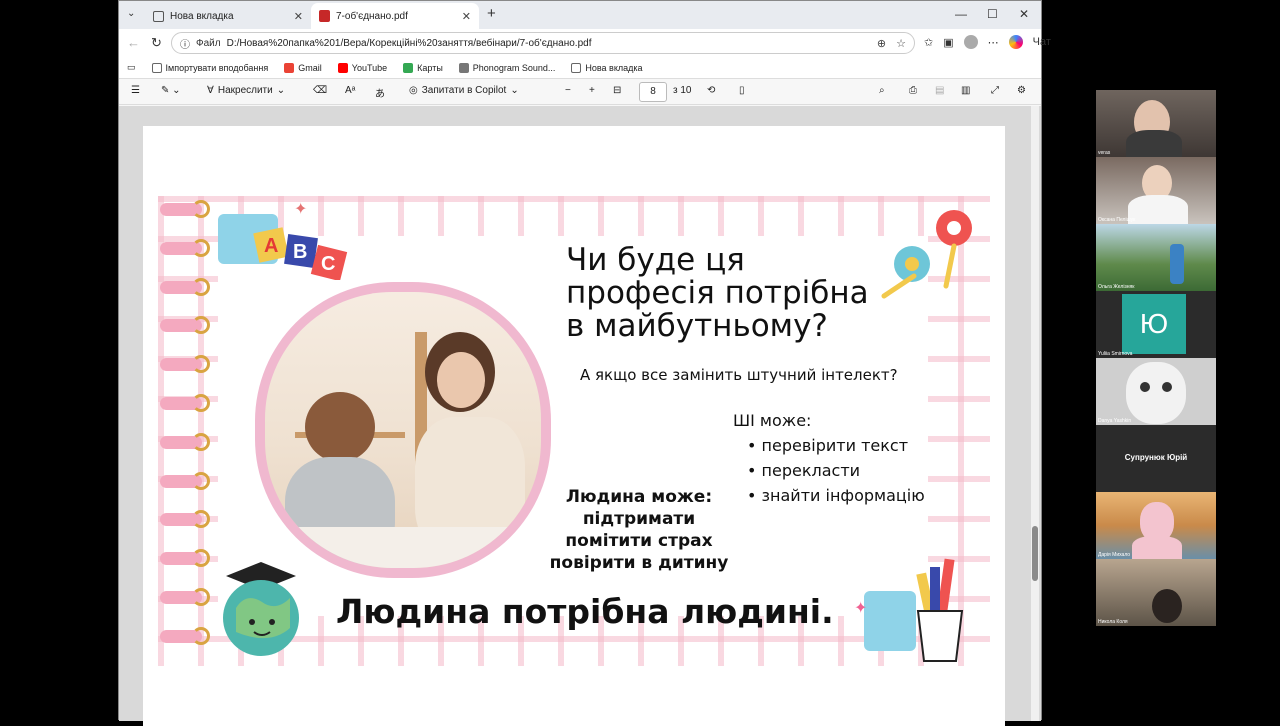 The height and width of the screenshot is (726, 1280). I want to click on favorites-icon: ✩, so click(928, 42).